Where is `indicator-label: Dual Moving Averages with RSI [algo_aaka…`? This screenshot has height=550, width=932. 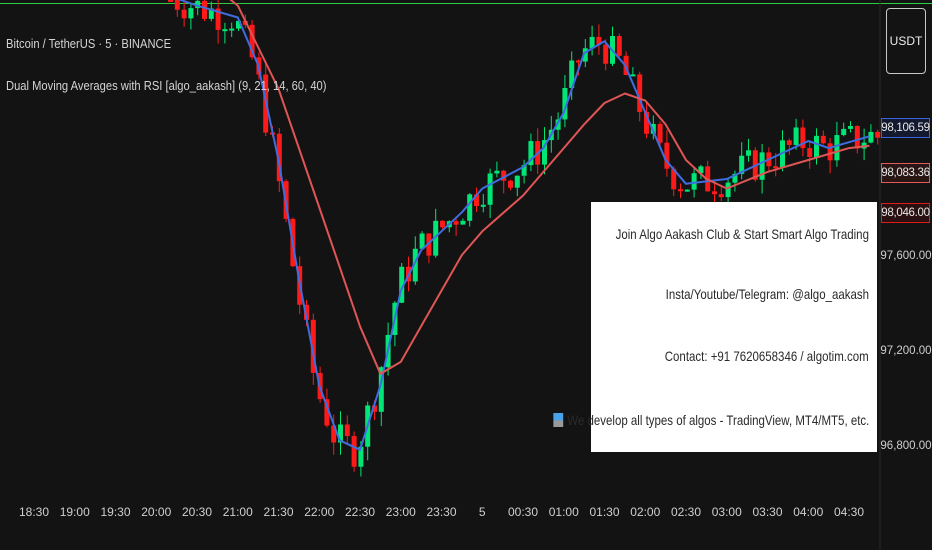 indicator-label: Dual Moving Averages with RSI [algo_aaka… is located at coordinates (166, 85).